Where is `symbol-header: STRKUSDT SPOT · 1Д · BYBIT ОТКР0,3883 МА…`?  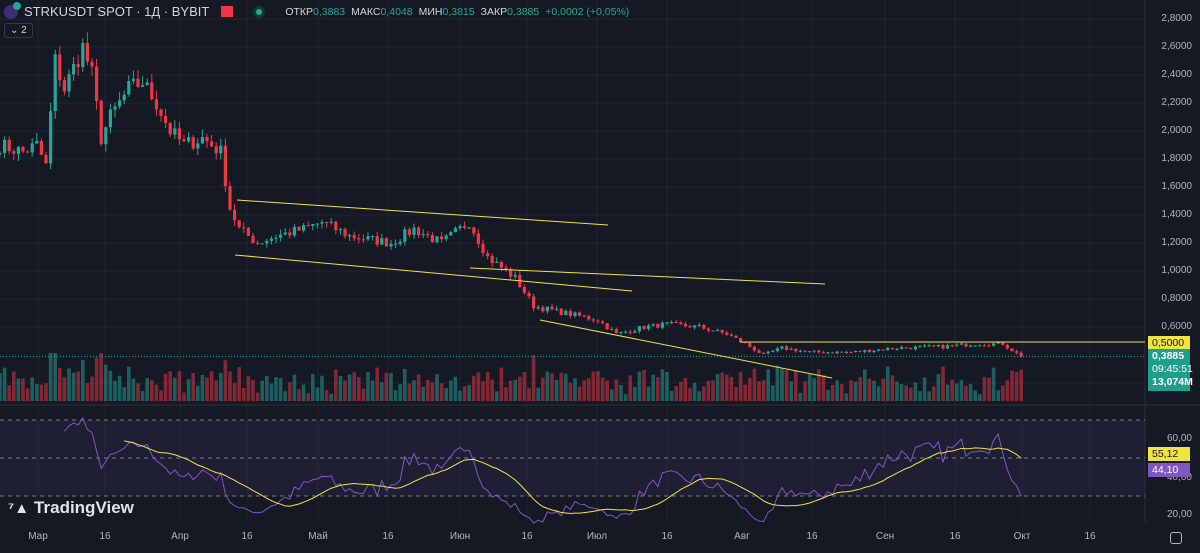 symbol-header: STRKUSDT SPOT · 1Д · BYBIT ОТКР0,3883 МА… is located at coordinates (316, 10).